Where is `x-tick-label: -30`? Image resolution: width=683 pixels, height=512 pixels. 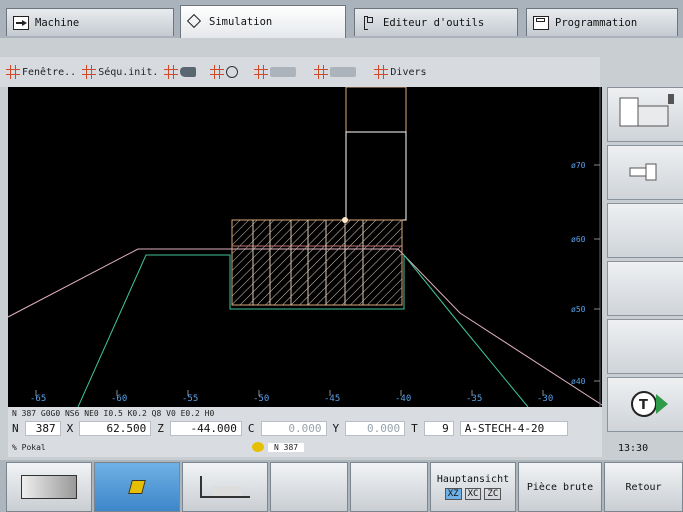 x-tick-label: -30 is located at coordinates (545, 399).